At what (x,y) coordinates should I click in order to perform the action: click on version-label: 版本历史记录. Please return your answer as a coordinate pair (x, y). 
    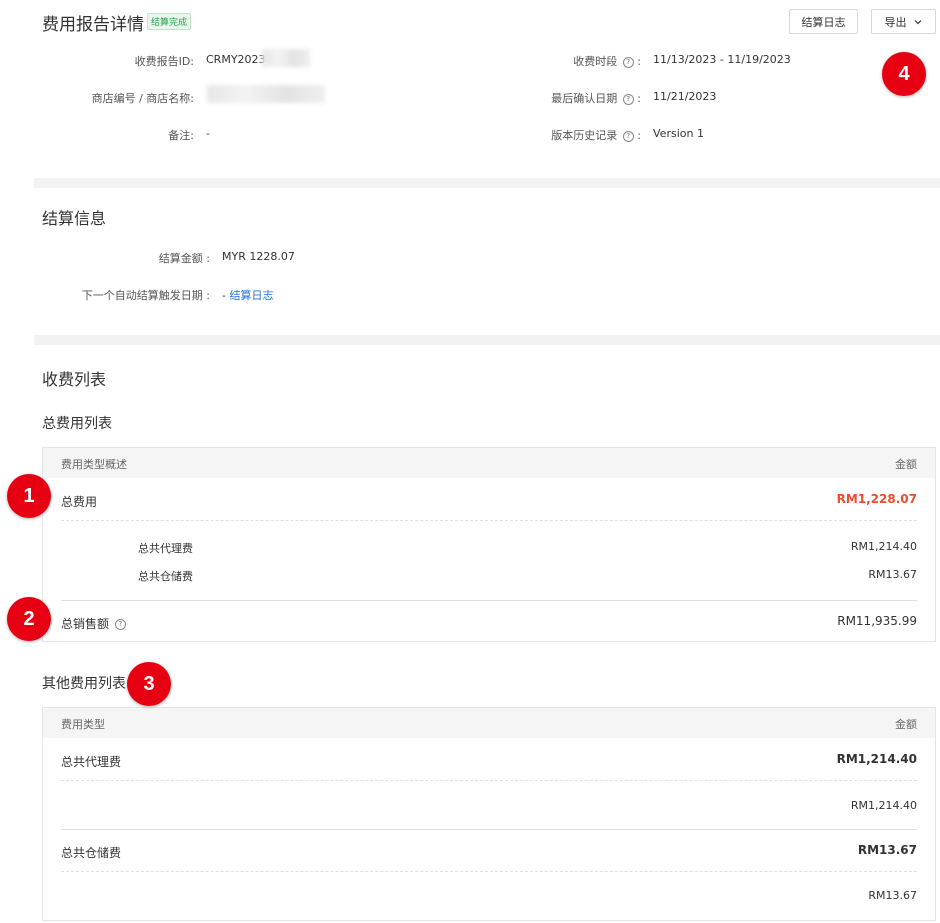
    Looking at the image, I should click on (584, 135).